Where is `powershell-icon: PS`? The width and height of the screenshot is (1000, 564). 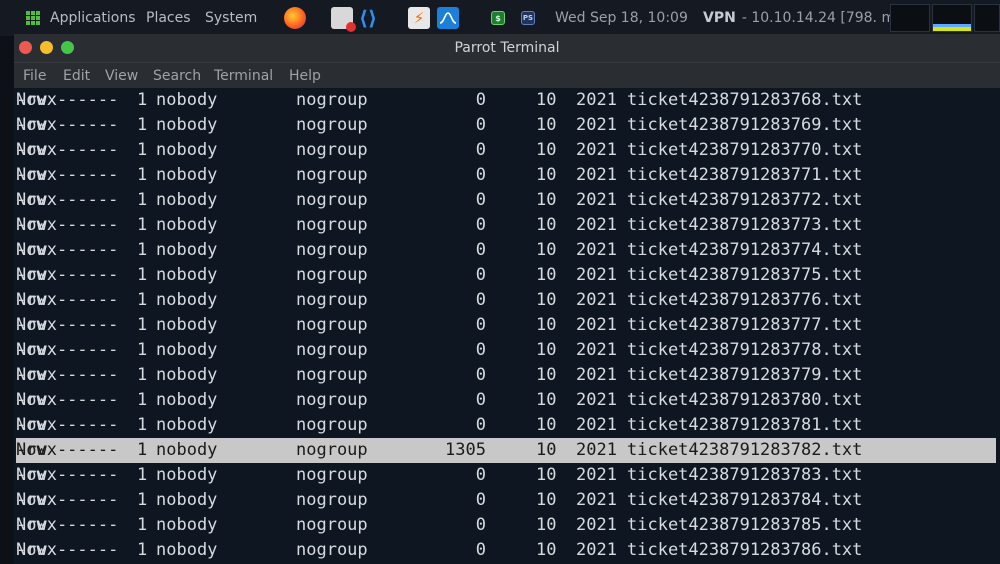
powershell-icon: PS is located at coordinates (528, 18).